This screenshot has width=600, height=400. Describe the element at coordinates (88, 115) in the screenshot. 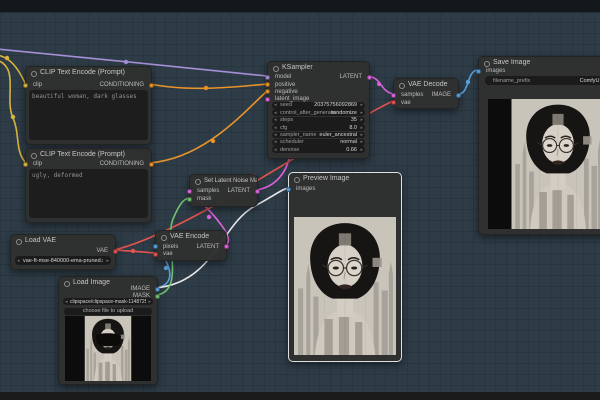

I see `prompt-textarea: beautiful woman, dark glasses` at that location.